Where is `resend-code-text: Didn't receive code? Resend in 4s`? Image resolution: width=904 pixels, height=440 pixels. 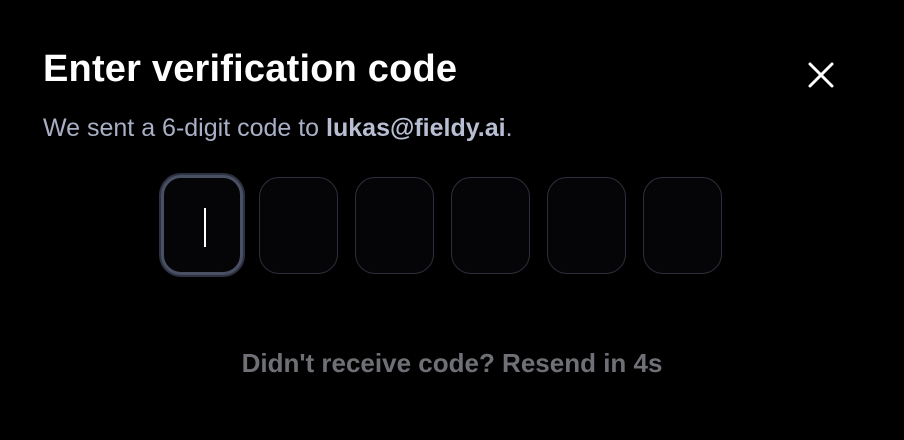 resend-code-text: Didn't receive code? Resend in 4s is located at coordinates (452, 363).